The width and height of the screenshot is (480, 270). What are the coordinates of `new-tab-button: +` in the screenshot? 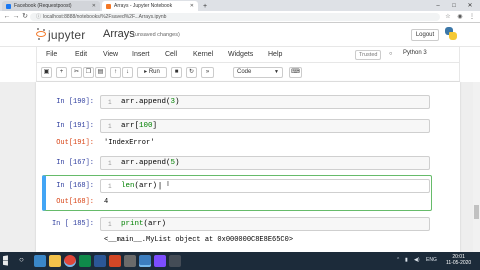 It's located at (205, 6).